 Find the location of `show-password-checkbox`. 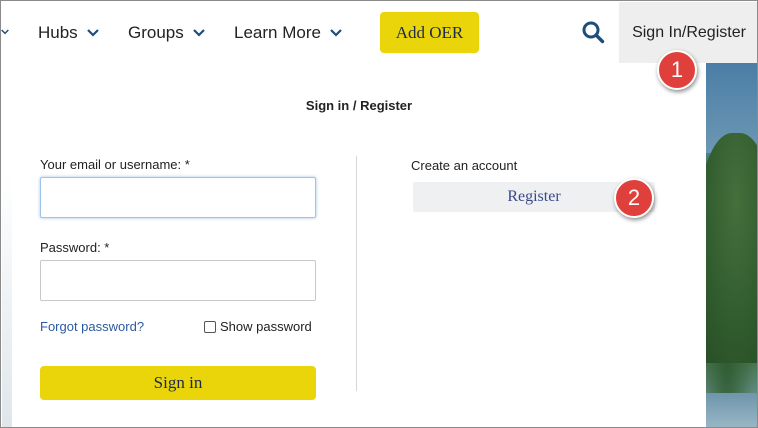

show-password-checkbox is located at coordinates (210, 326).